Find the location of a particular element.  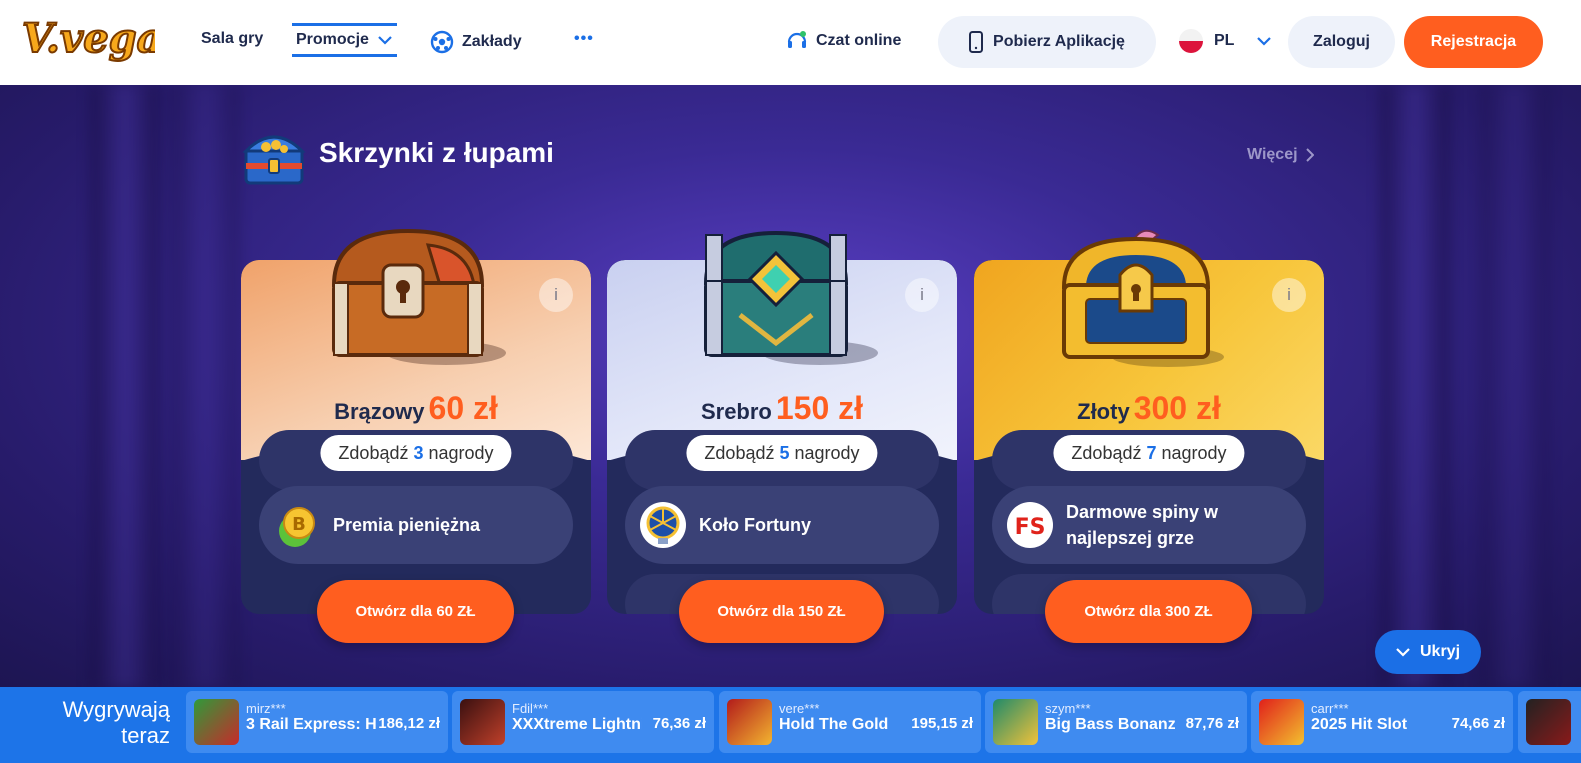

phone-icon is located at coordinates (976, 42).